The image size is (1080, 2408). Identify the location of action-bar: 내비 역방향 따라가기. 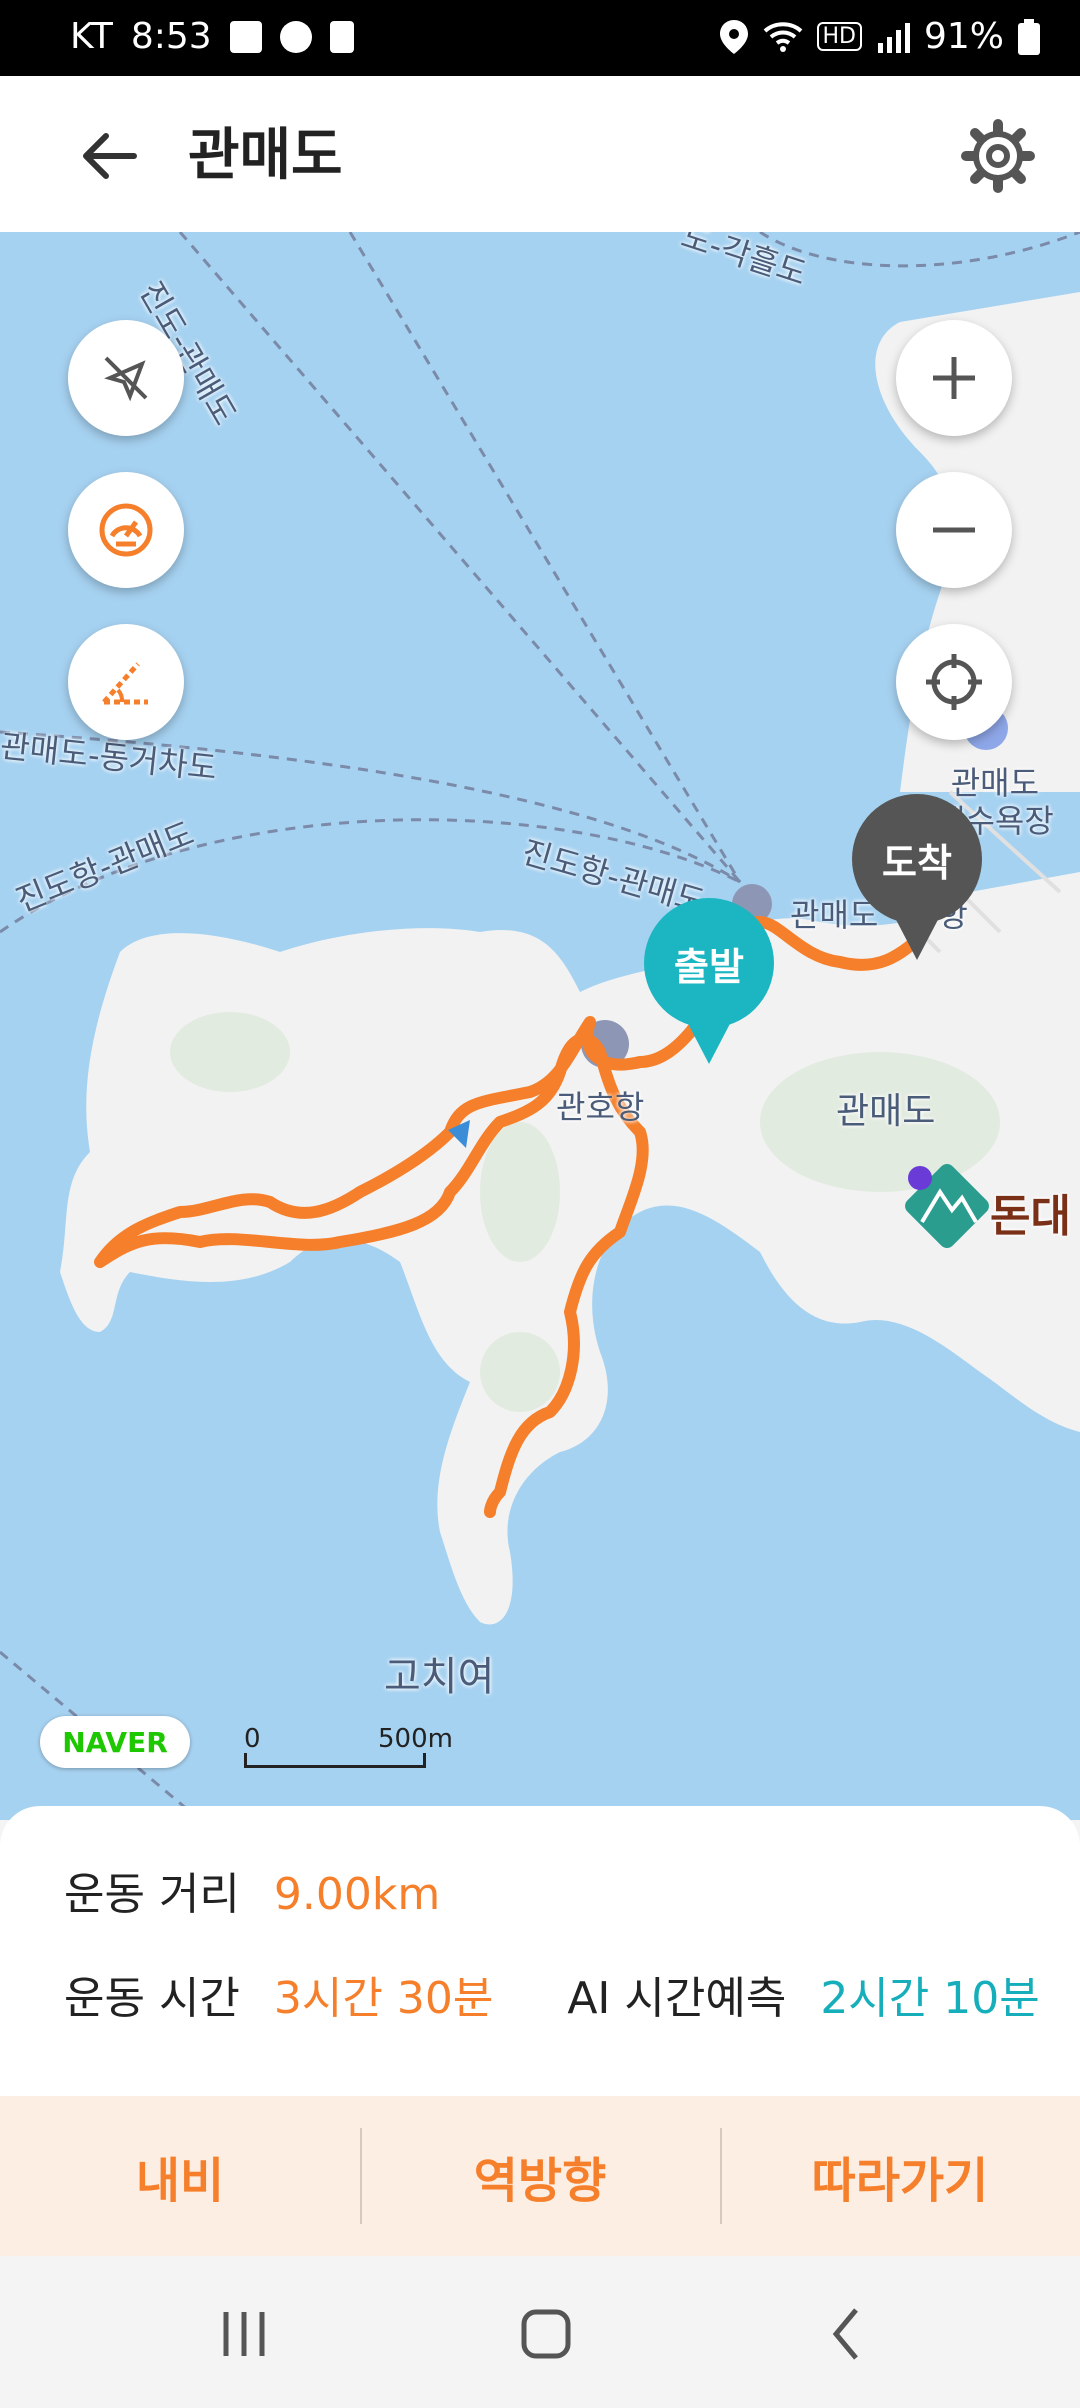
(540, 2176).